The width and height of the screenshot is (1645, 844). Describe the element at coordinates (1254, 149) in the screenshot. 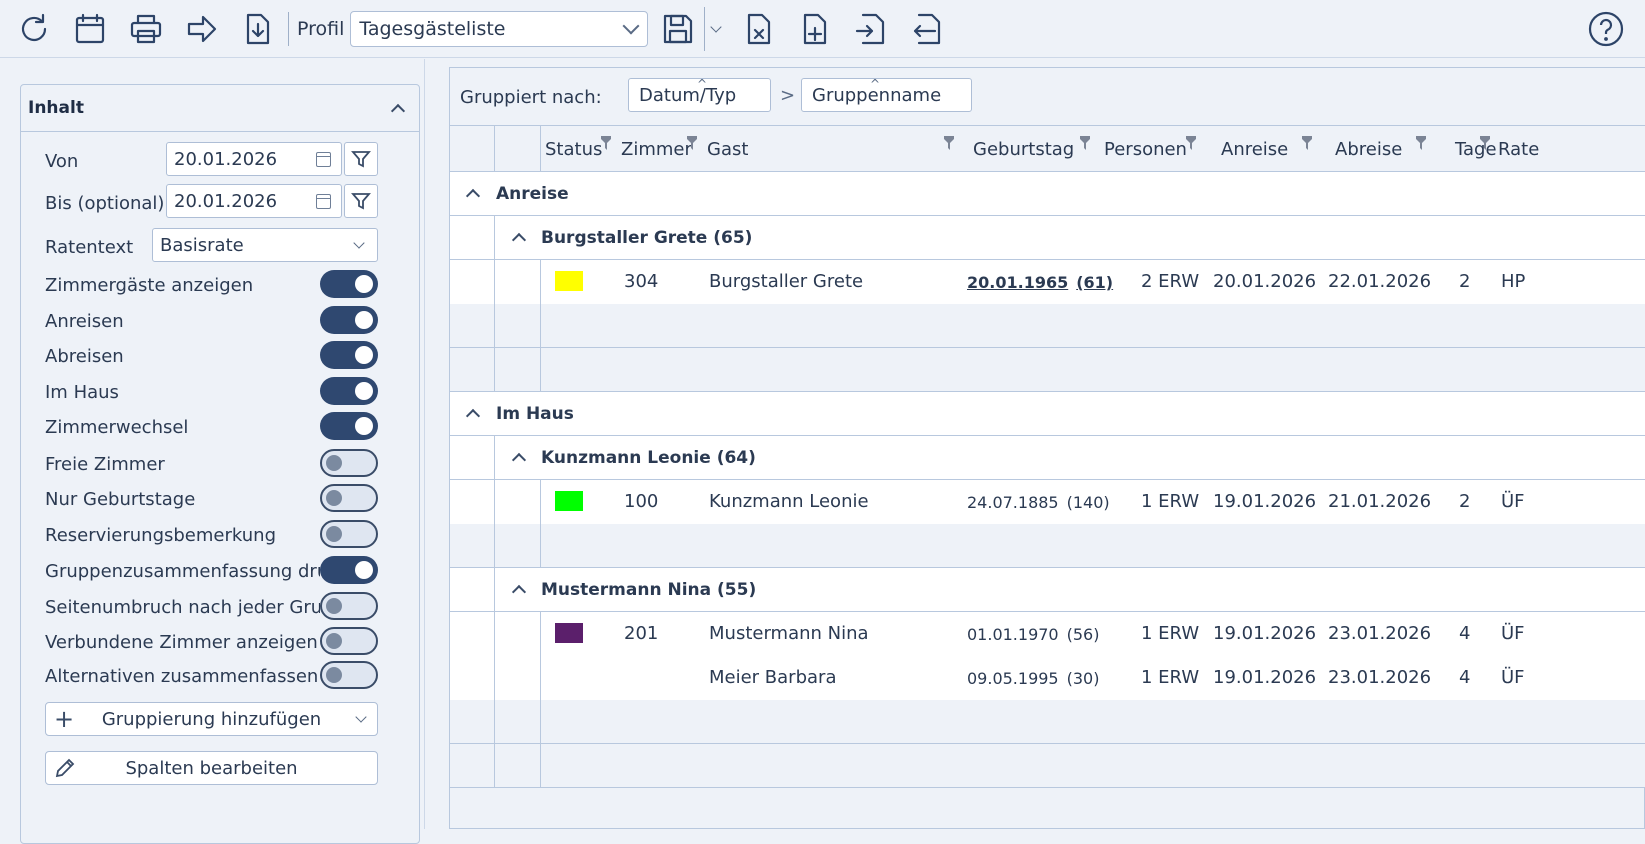

I see `column-header-anreise: Anreise` at that location.